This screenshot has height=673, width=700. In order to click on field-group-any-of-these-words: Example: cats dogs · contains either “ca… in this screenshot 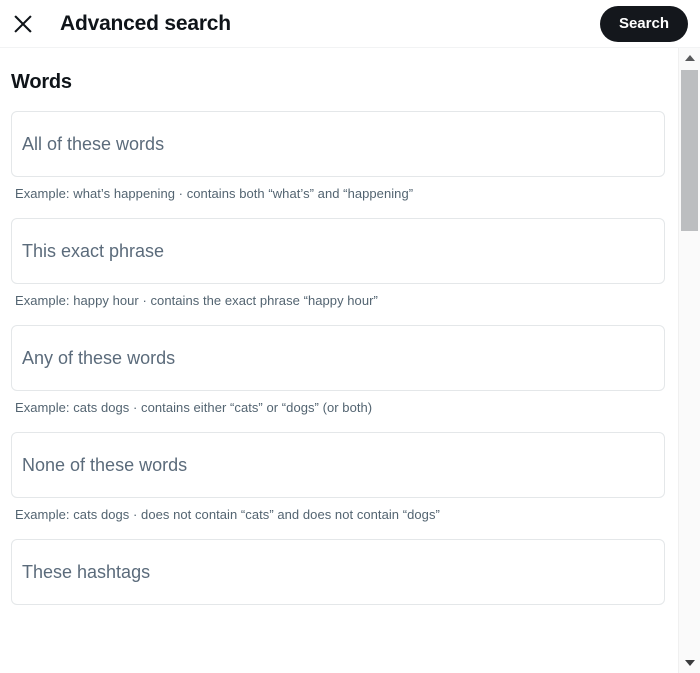, I will do `click(339, 370)`.